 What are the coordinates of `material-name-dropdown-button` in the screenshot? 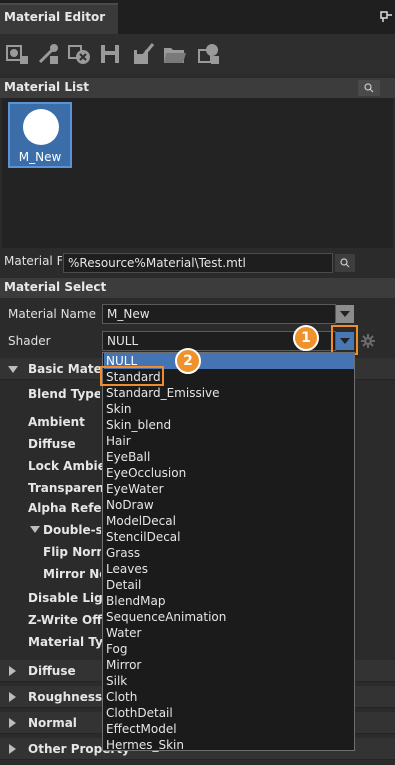 It's located at (345, 314).